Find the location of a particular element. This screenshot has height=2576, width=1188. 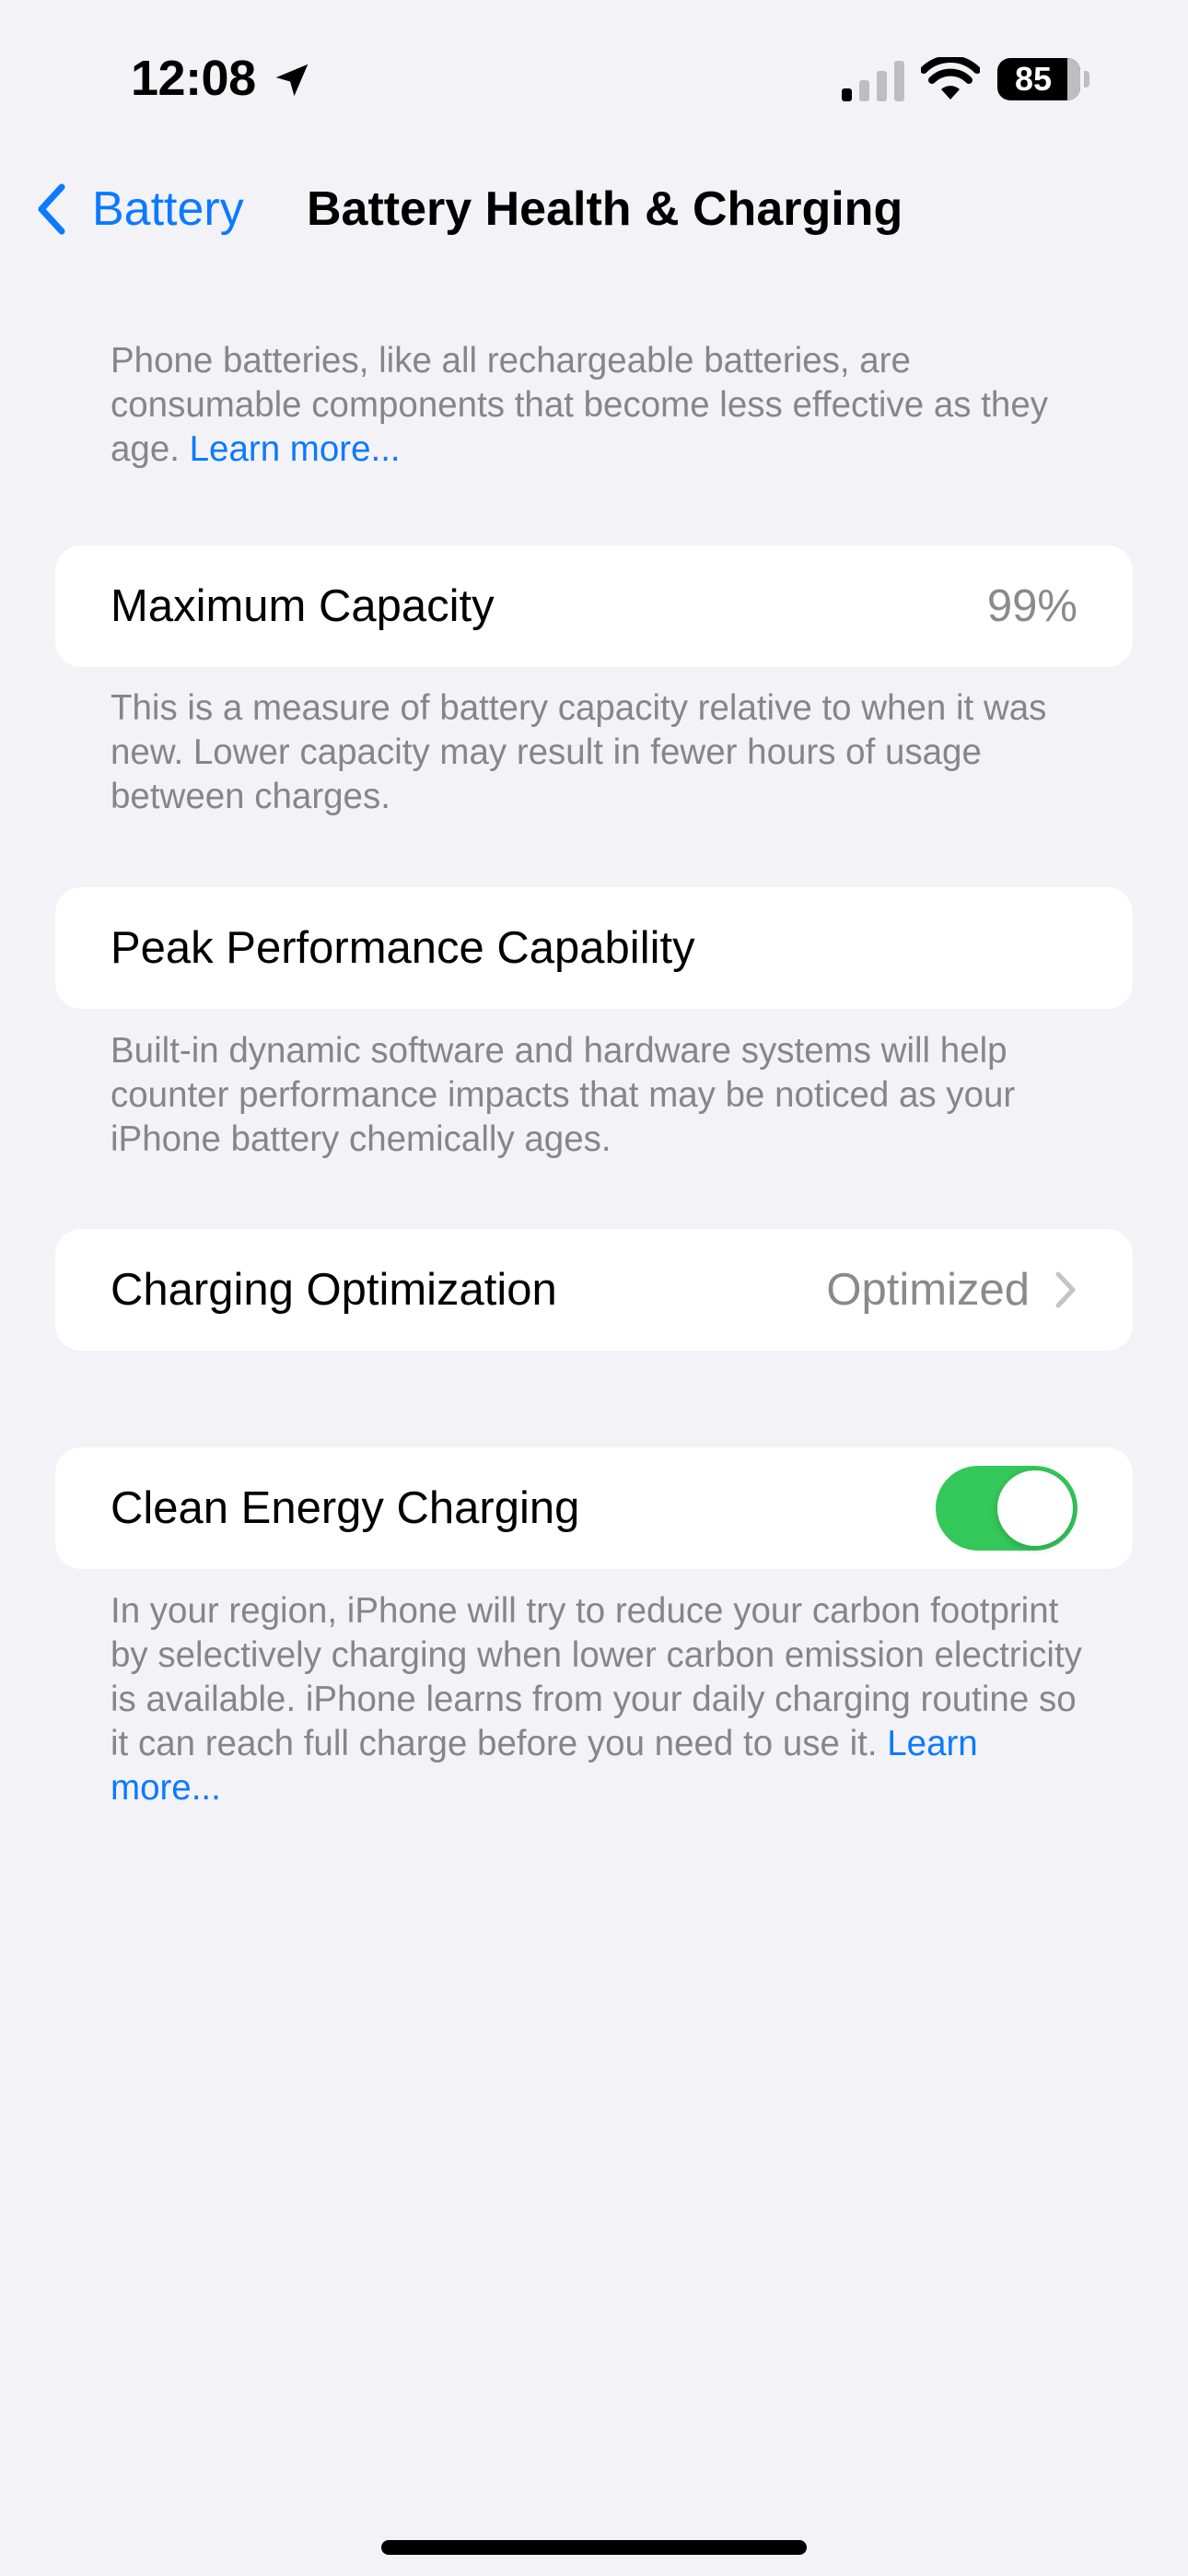

battery-level: 85 is located at coordinates (1033, 79).